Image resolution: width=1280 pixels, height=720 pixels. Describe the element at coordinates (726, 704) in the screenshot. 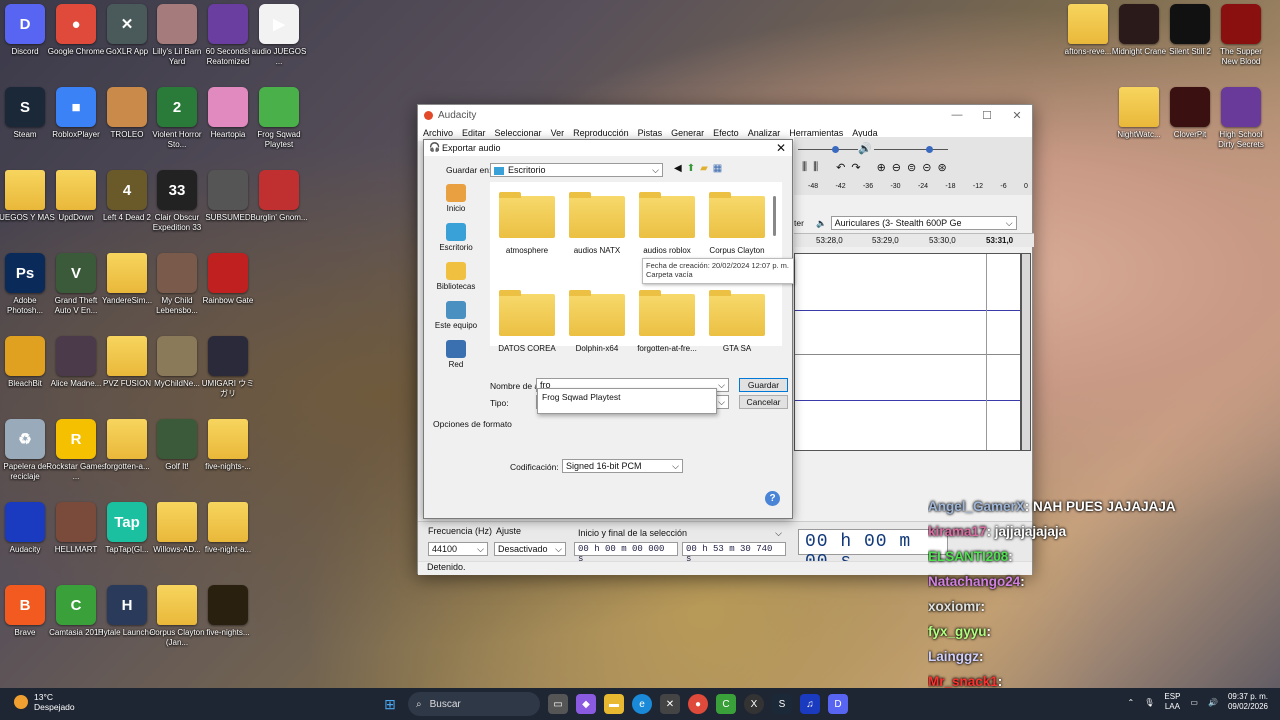

I see `camtasia-icon: C` at that location.